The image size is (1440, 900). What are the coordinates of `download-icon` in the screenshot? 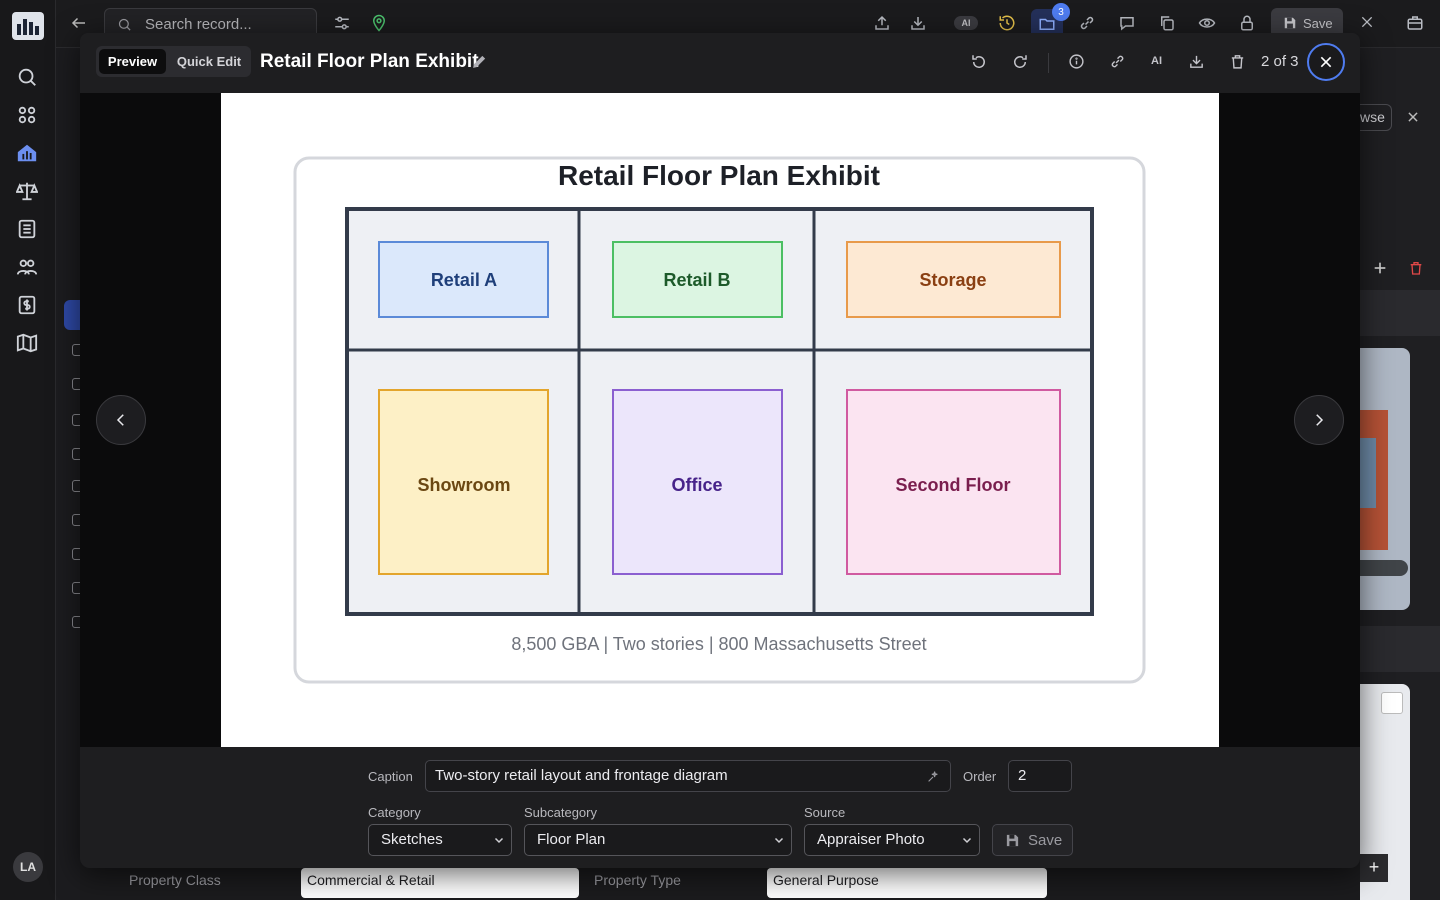 It's located at (1196, 64).